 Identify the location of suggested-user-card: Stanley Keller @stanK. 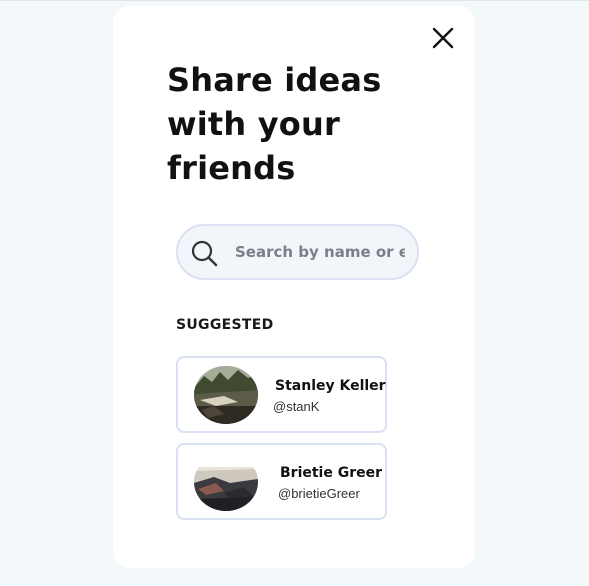
(281, 394).